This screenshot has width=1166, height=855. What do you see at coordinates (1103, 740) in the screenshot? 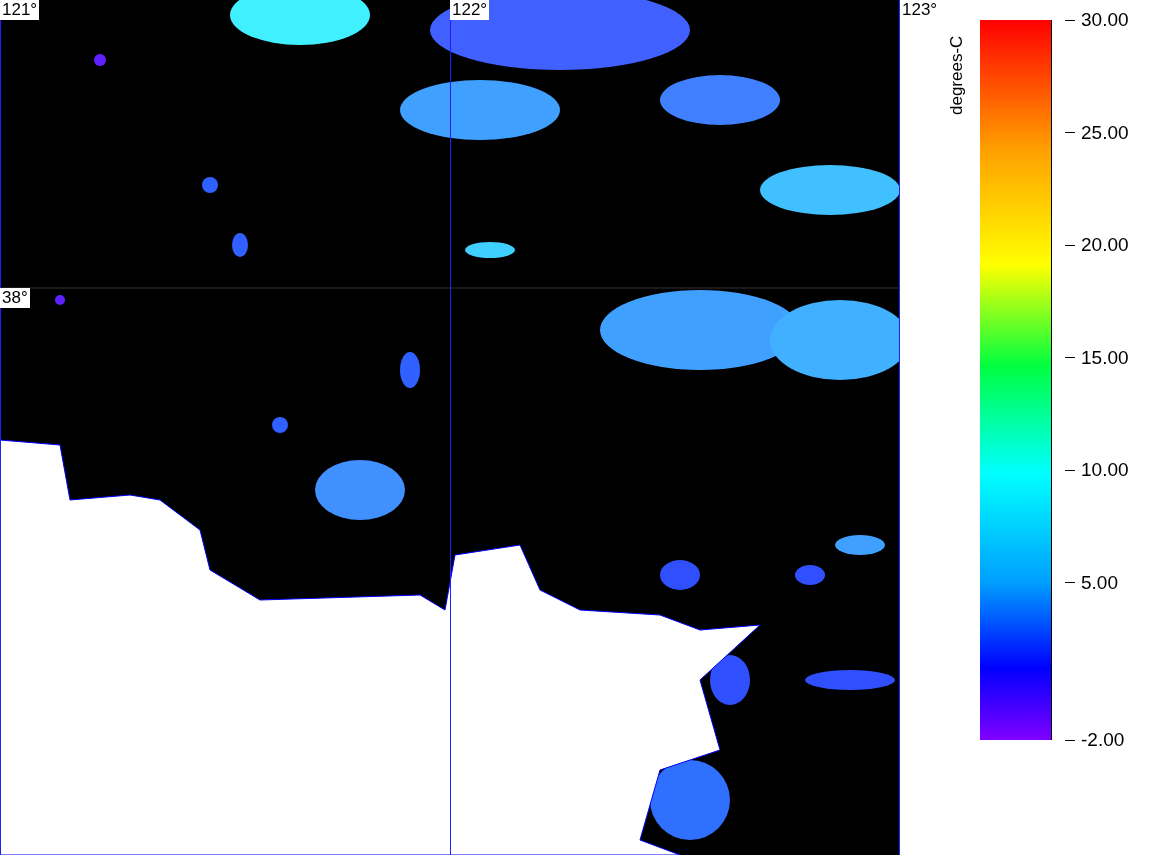
I see `tick-label: -2.00` at bounding box center [1103, 740].